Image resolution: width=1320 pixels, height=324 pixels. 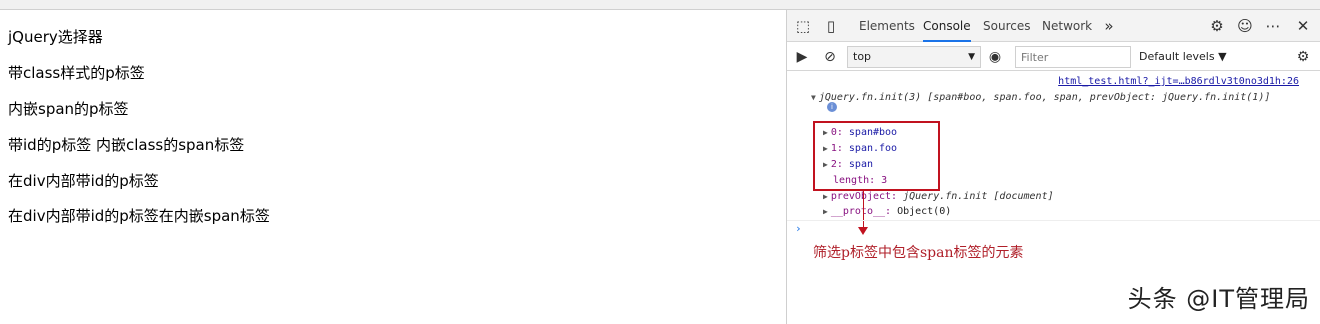 I want to click on tab-console: Console, so click(x=947, y=26).